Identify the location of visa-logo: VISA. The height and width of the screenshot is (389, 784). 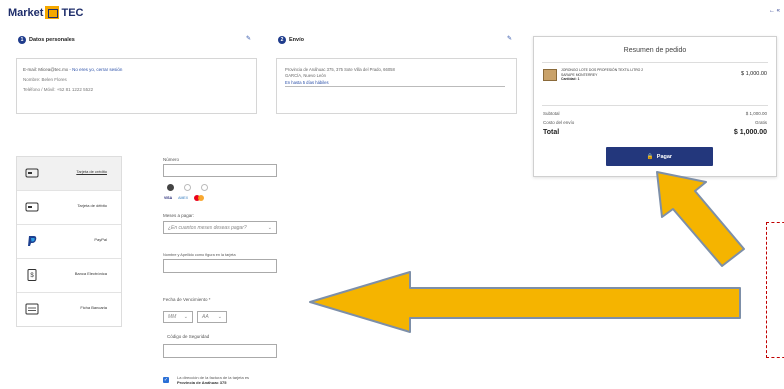
(168, 198).